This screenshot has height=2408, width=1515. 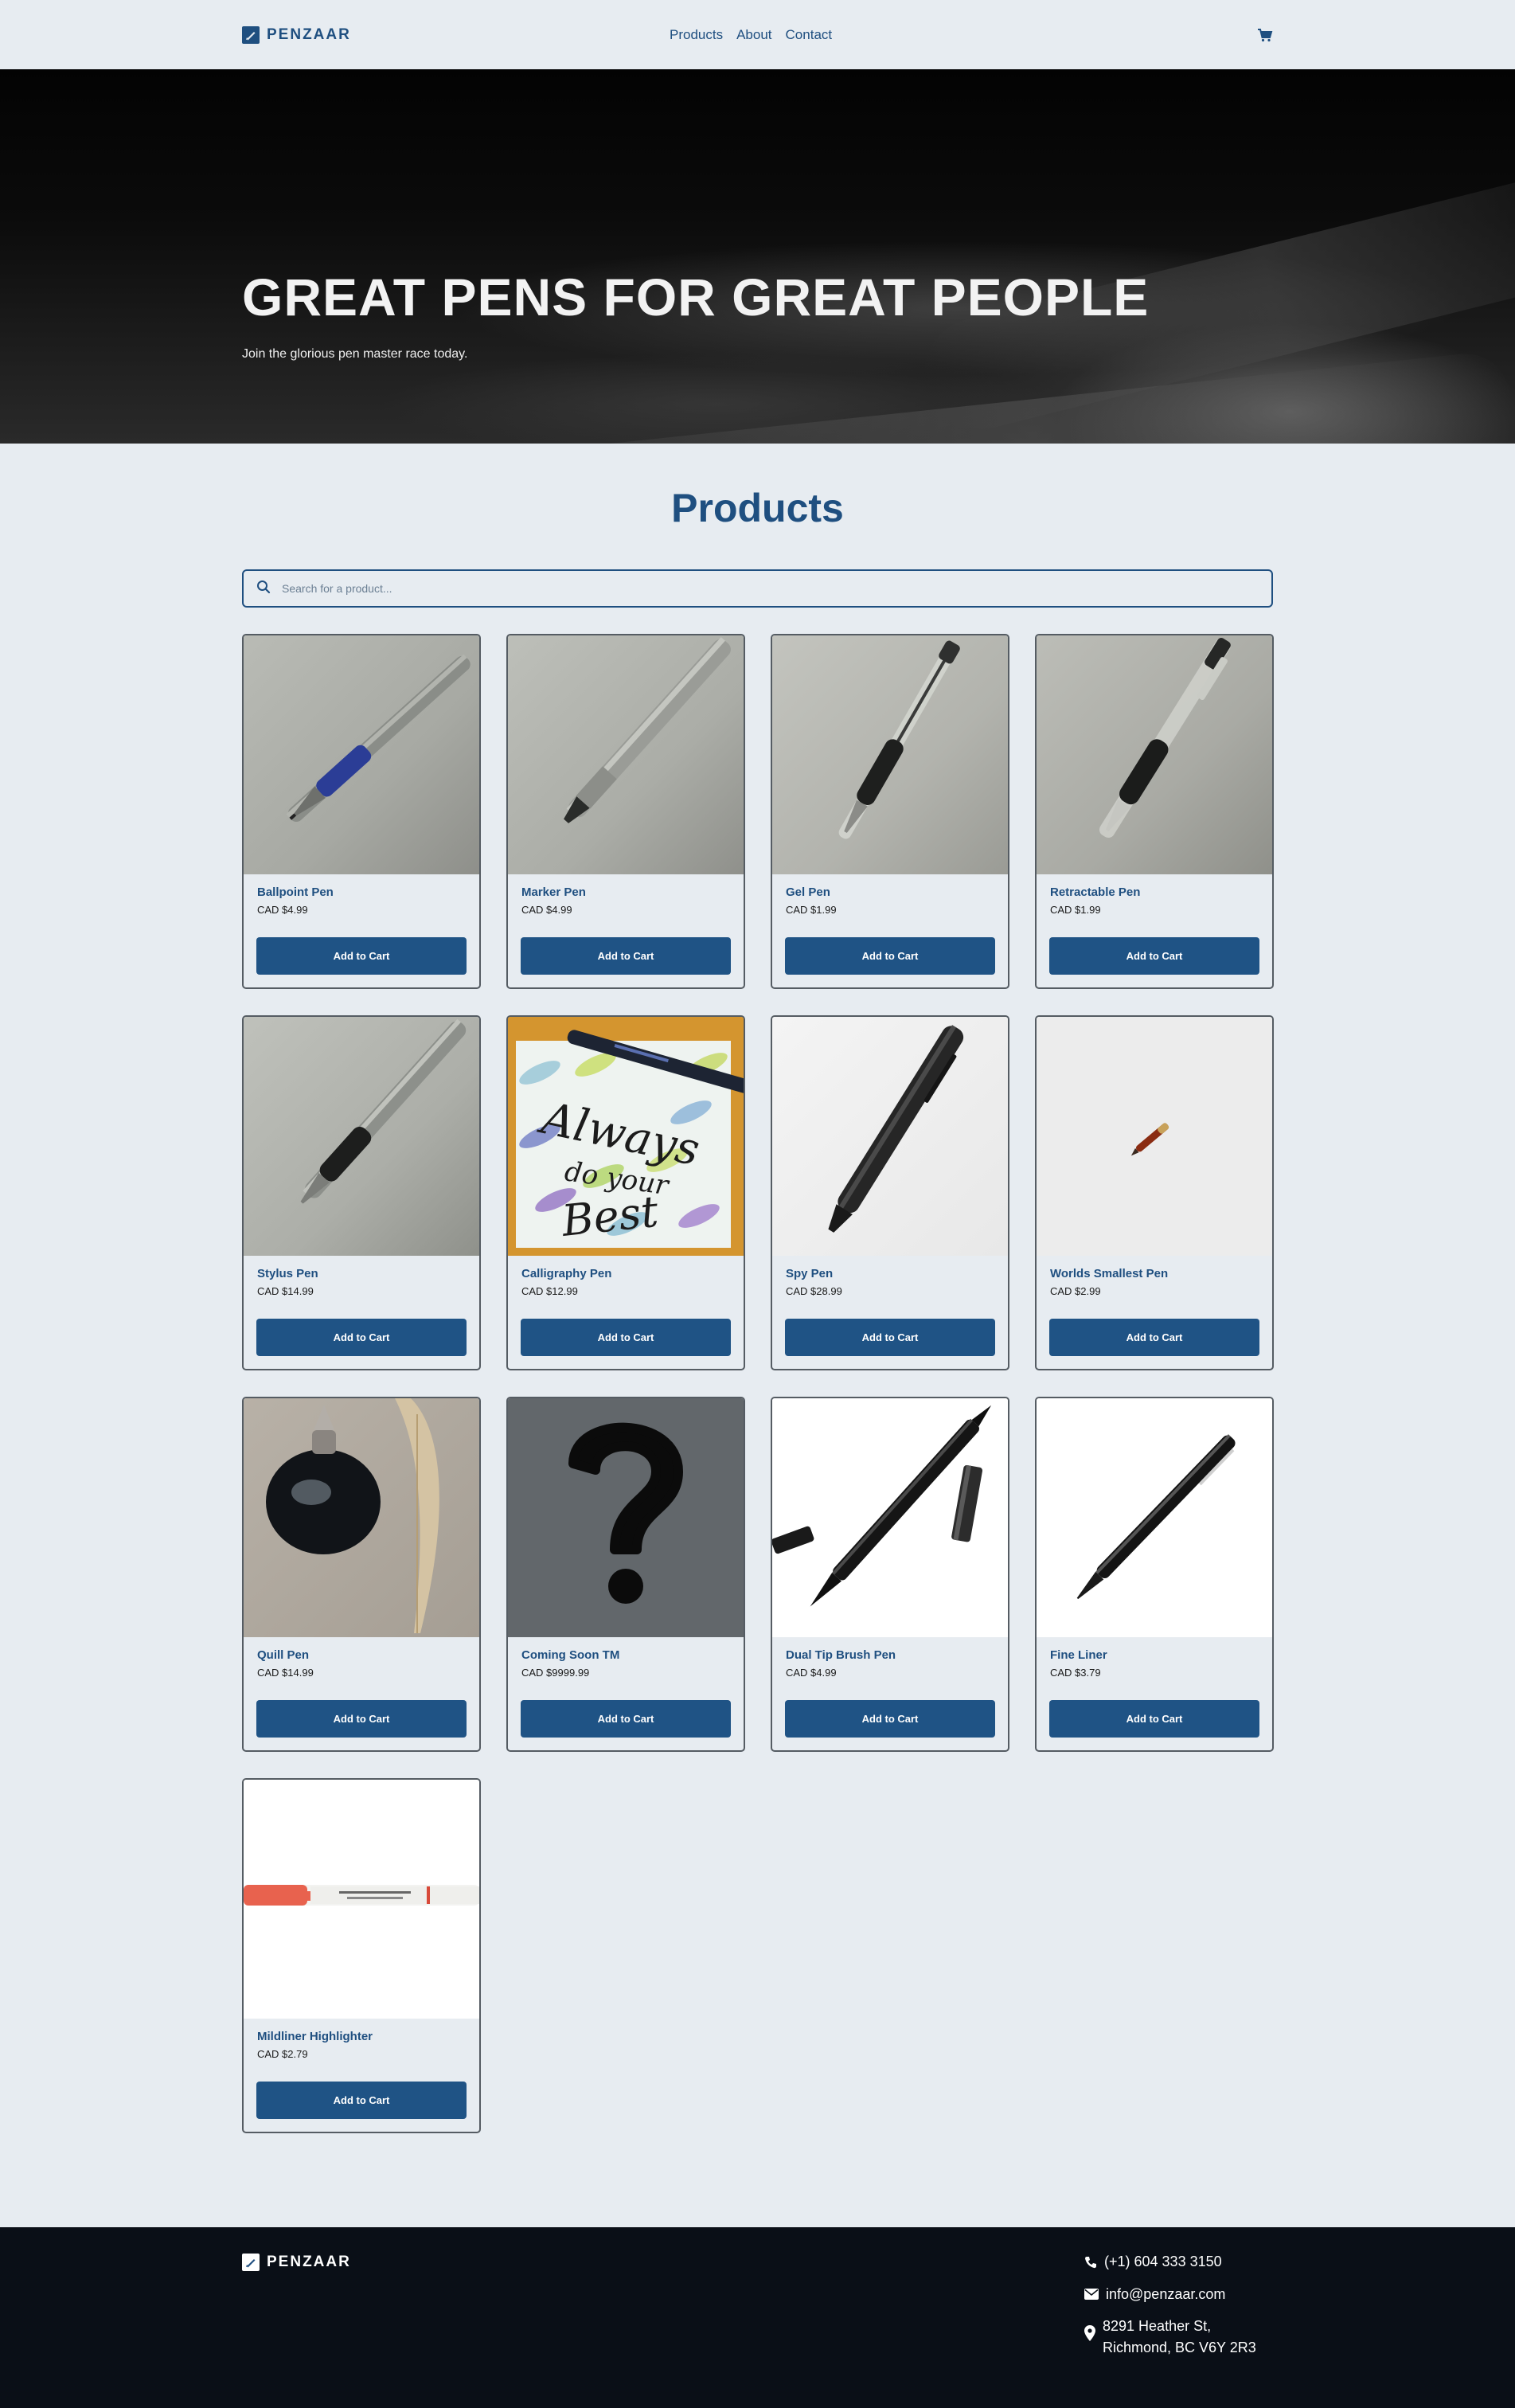 I want to click on search-input, so click(x=759, y=588).